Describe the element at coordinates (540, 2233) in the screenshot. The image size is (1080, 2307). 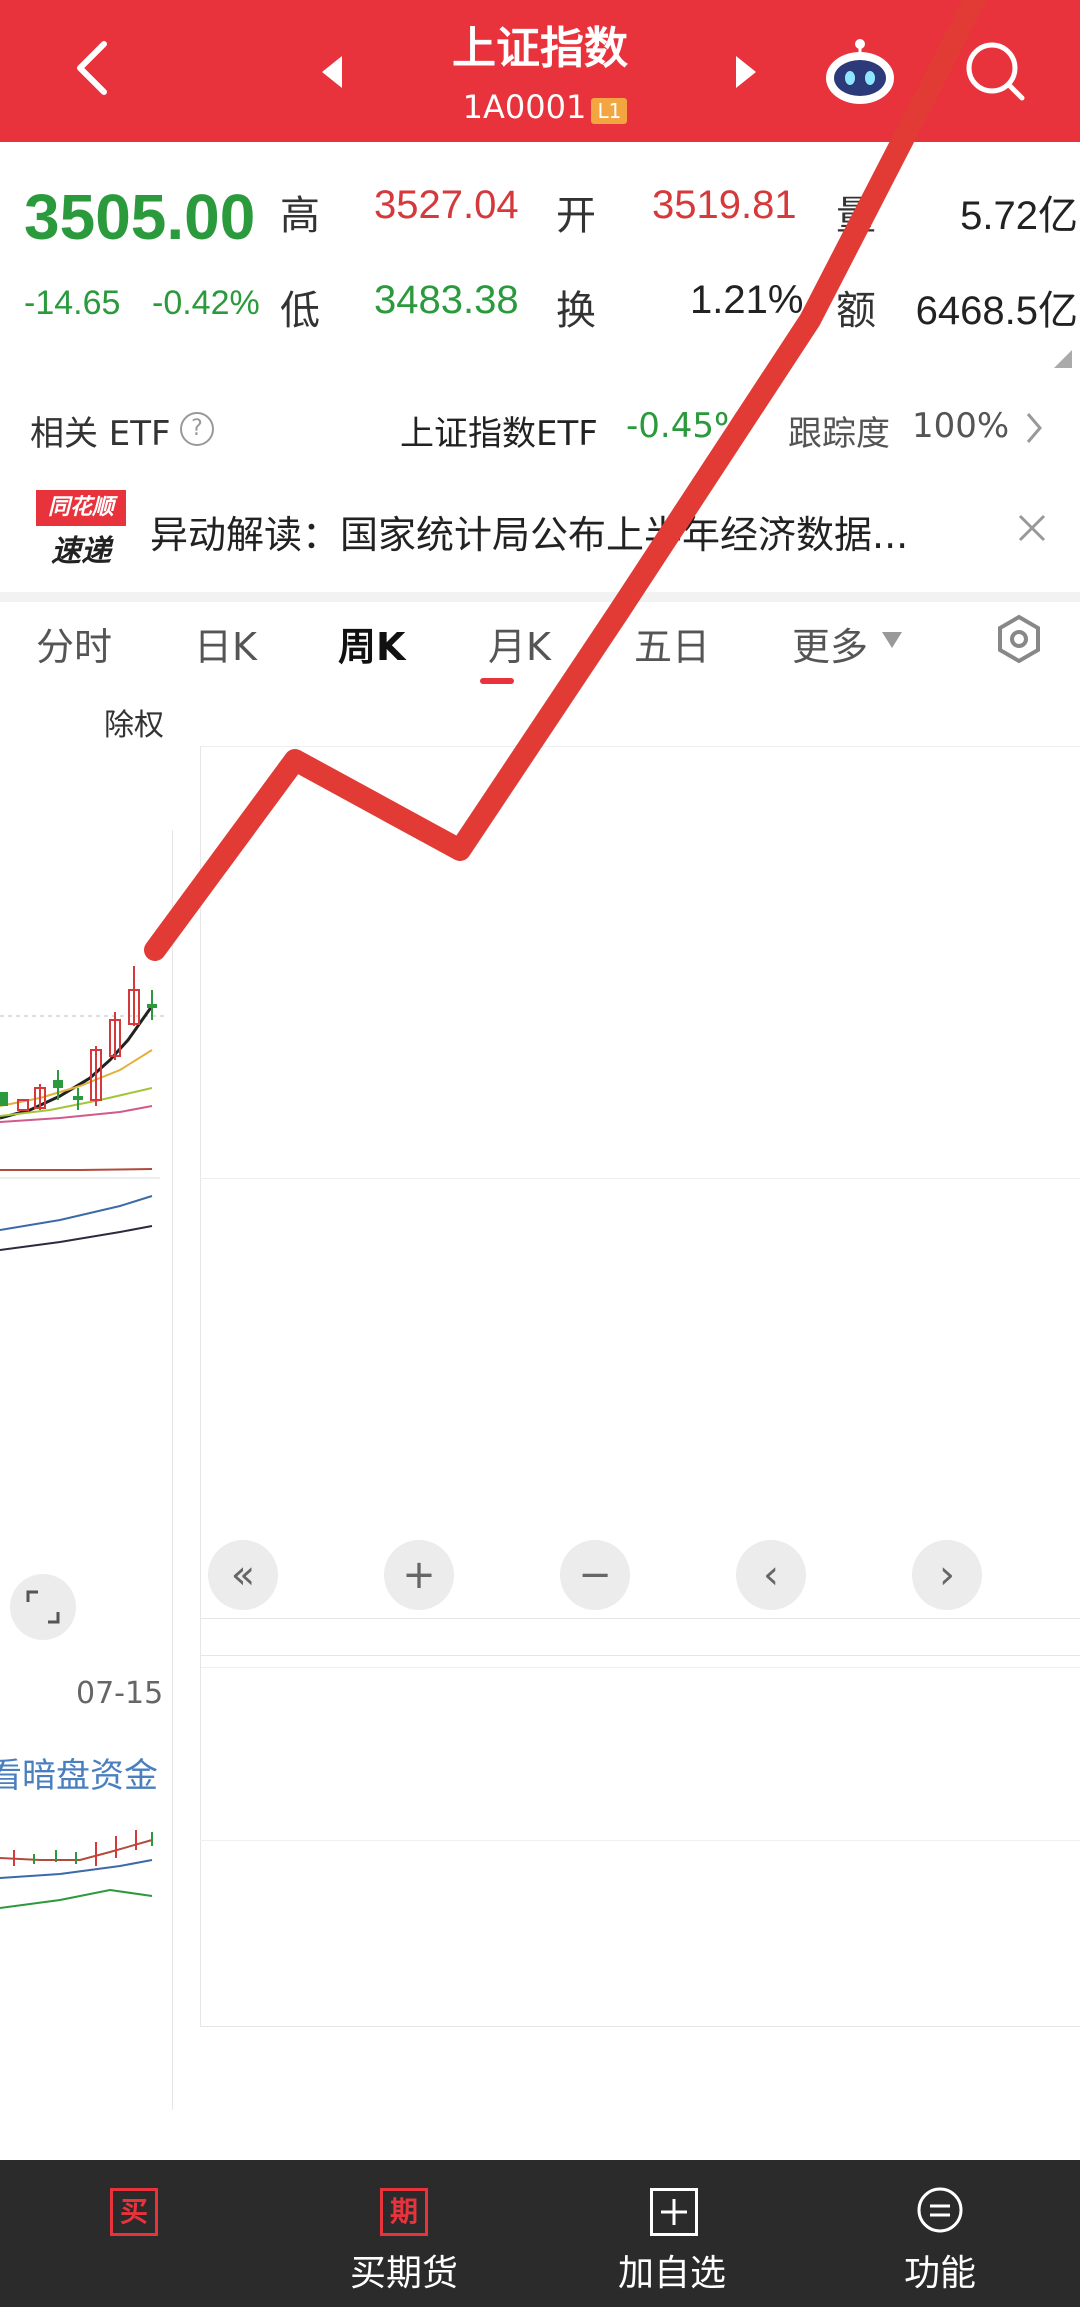
I see `bottom-action-bar: 买 期 买期货 加自选 功能` at that location.